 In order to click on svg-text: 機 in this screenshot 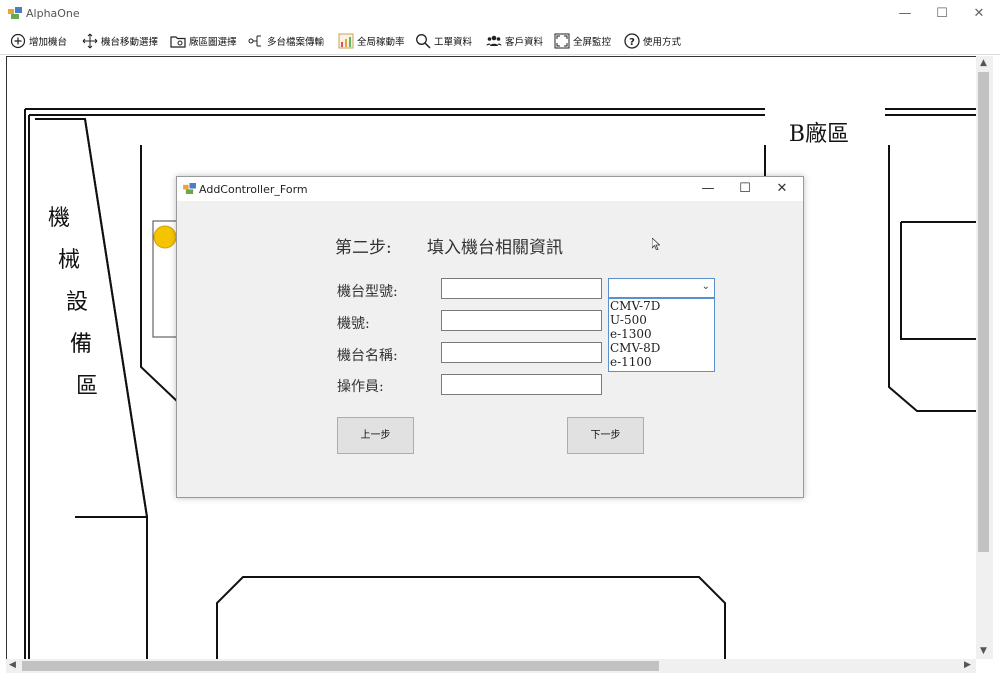, I will do `click(59, 218)`.